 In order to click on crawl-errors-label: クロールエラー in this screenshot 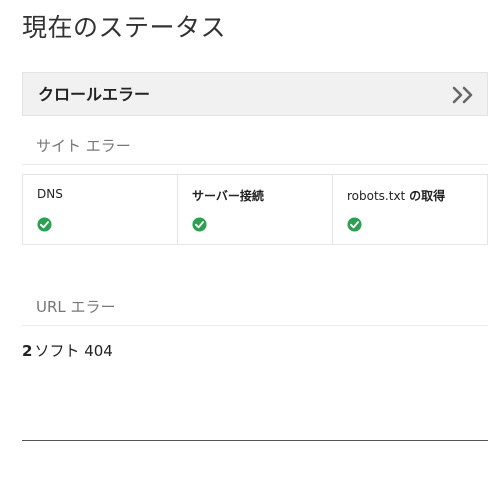, I will do `click(94, 94)`.